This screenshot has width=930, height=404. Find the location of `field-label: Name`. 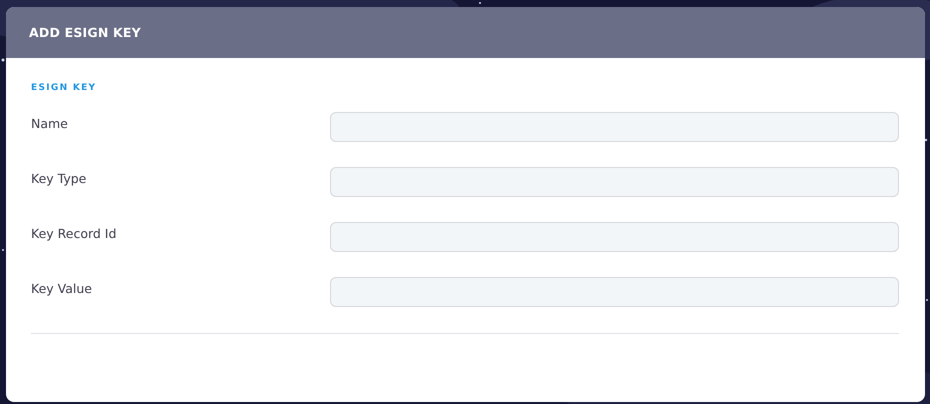

field-label: Name is located at coordinates (50, 123).